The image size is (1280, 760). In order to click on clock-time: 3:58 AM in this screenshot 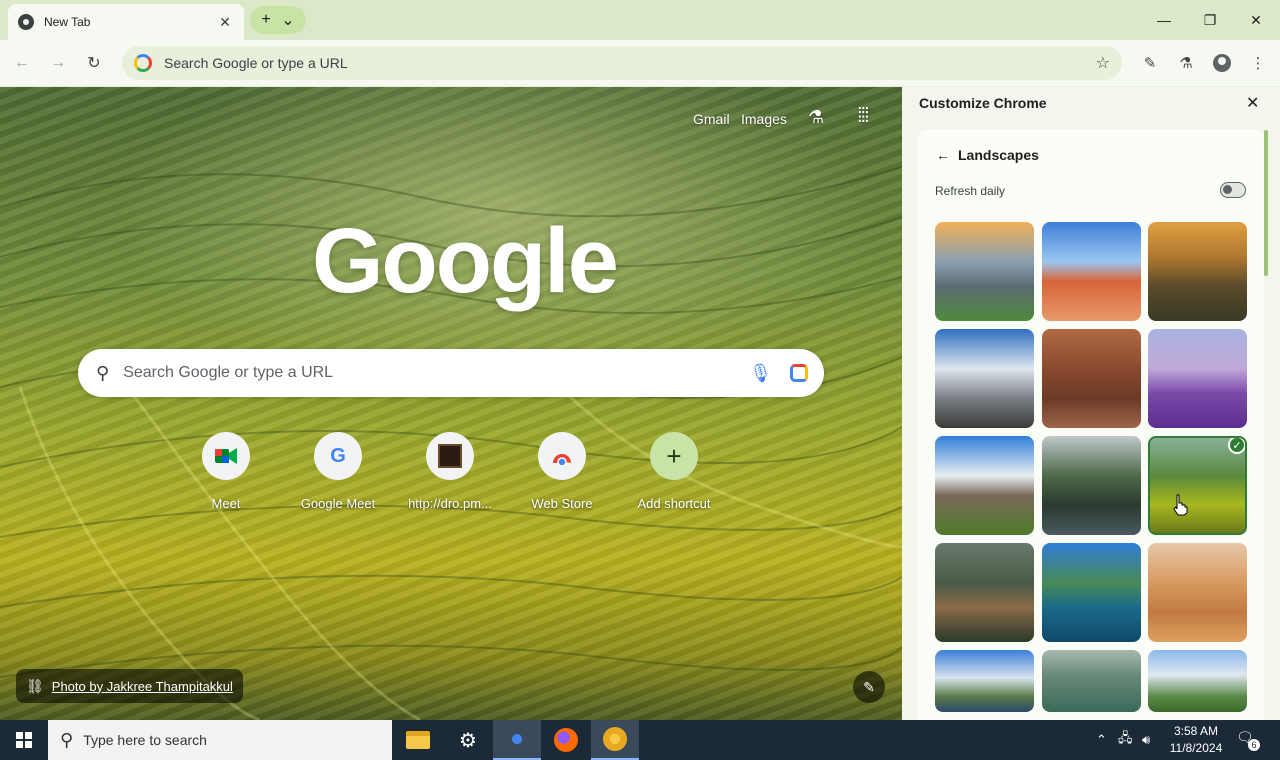, I will do `click(1196, 731)`.